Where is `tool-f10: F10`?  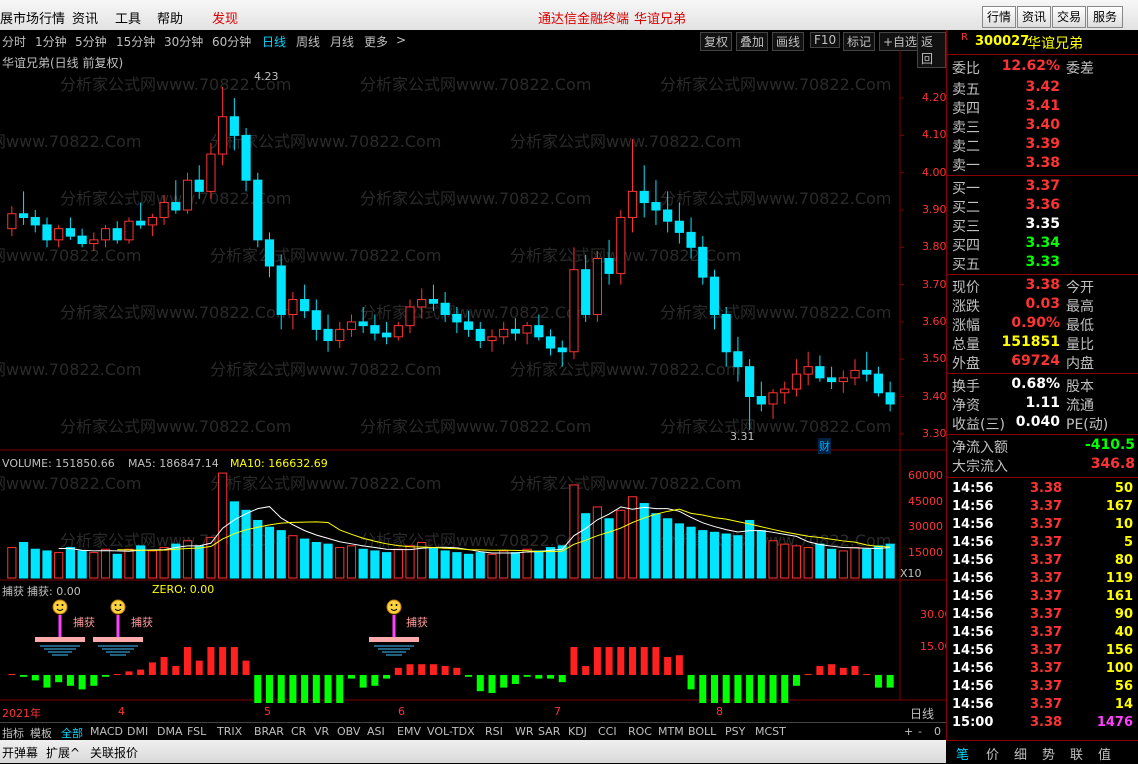
tool-f10: F10 is located at coordinates (825, 40).